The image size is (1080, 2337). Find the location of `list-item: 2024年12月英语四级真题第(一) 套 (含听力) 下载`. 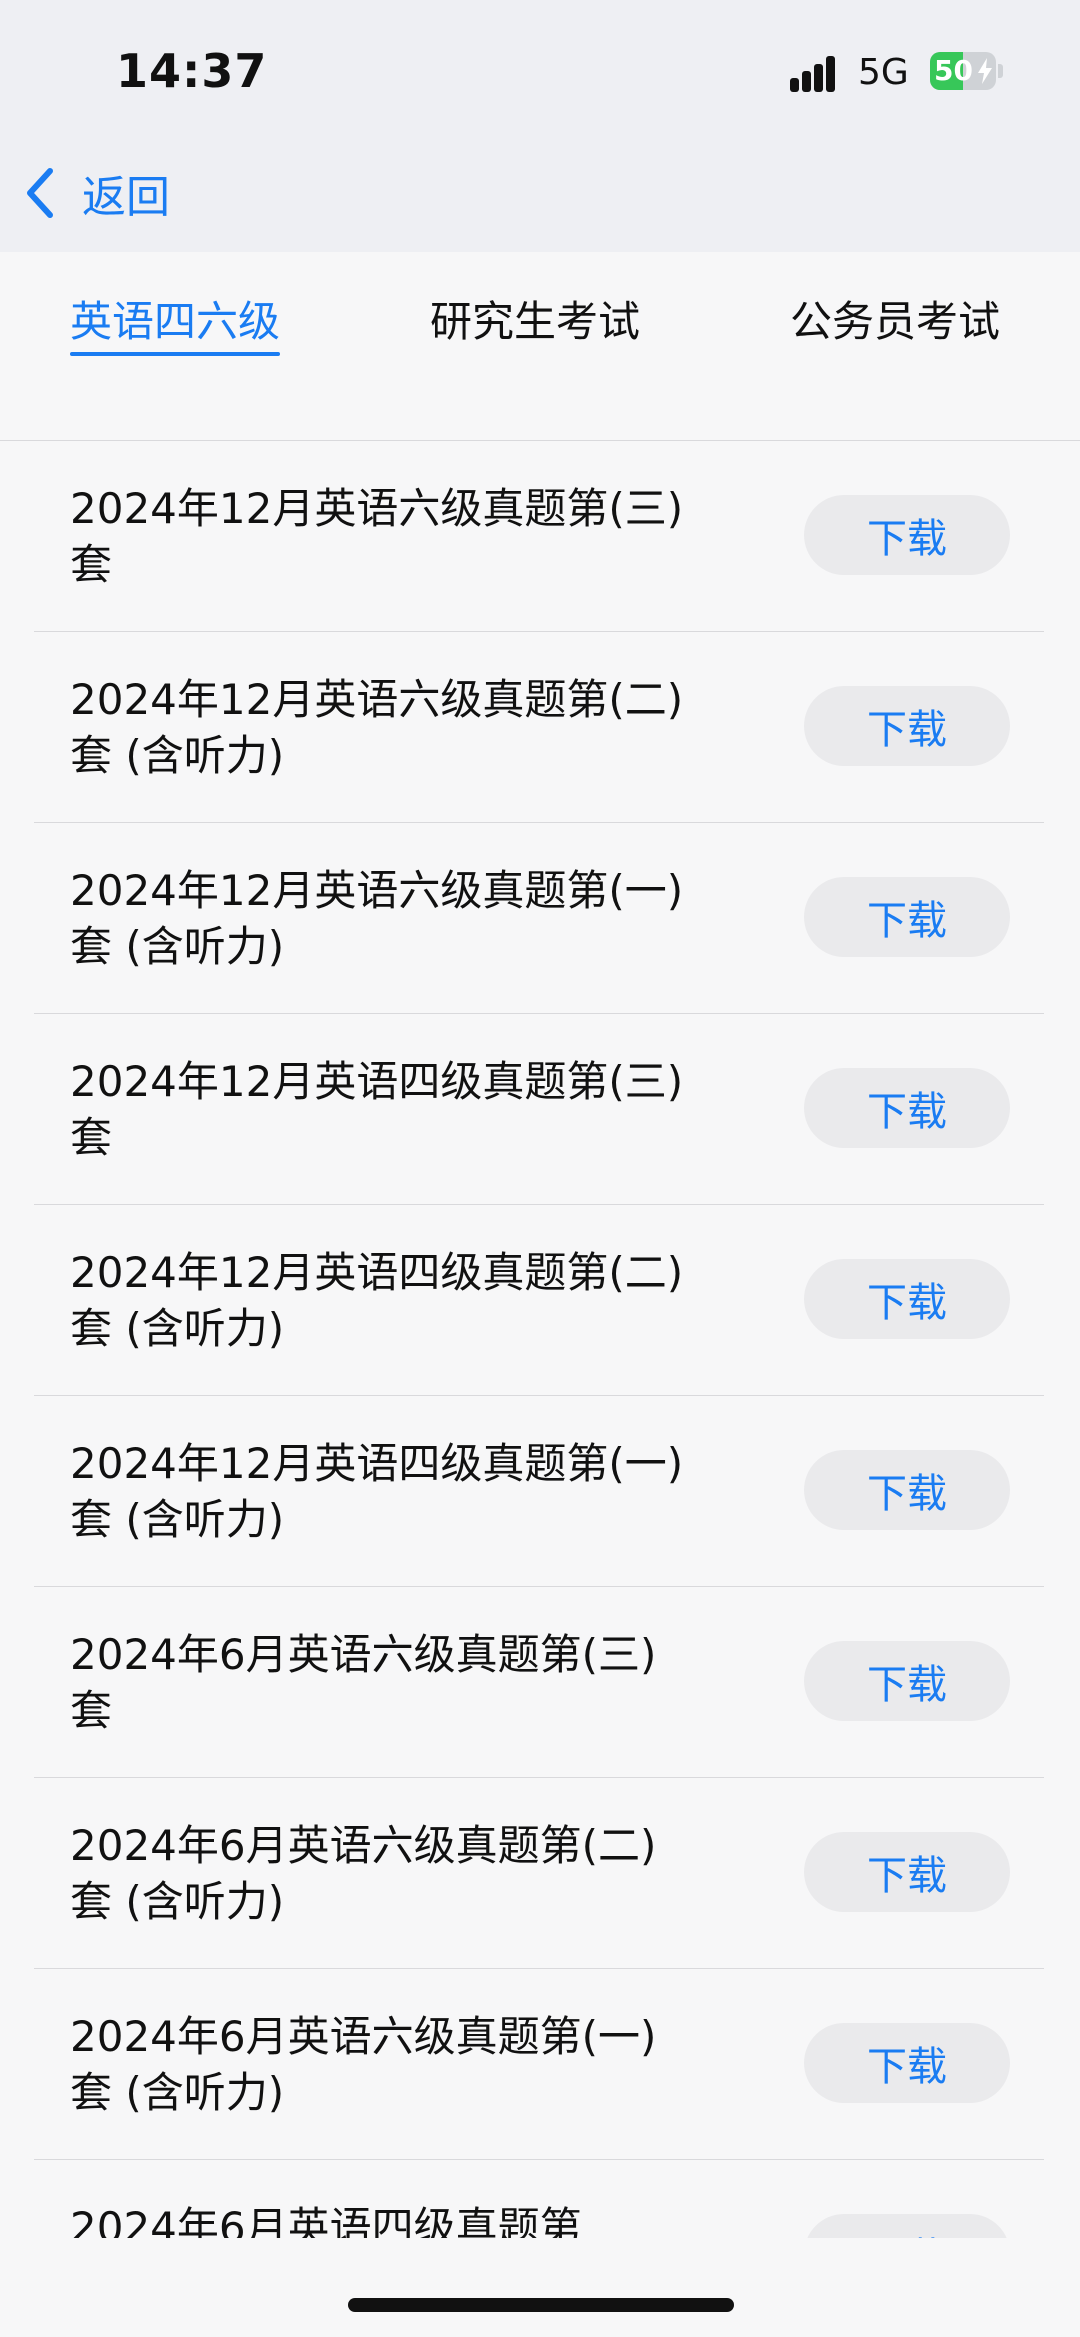

list-item: 2024年12月英语四级真题第(一) 套 (含听力) 下载 is located at coordinates (539, 1491).